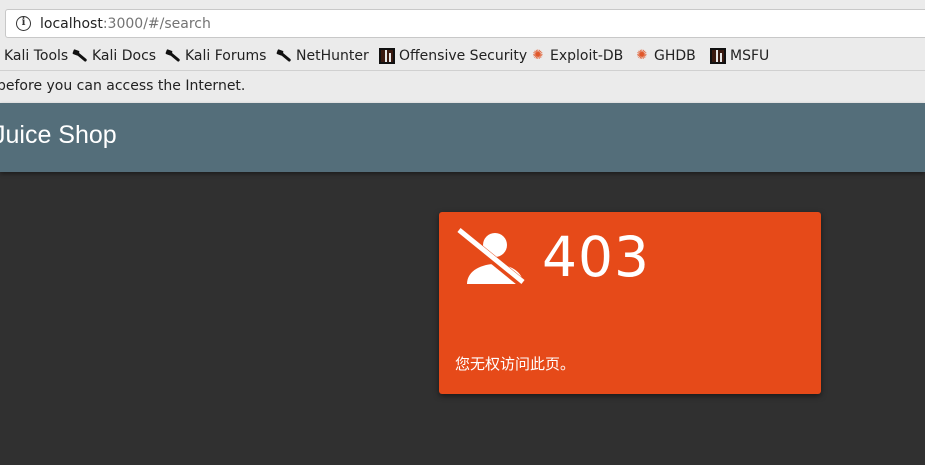  Describe the element at coordinates (462, 137) in the screenshot. I see `app-toolbar: Juice Shop` at that location.